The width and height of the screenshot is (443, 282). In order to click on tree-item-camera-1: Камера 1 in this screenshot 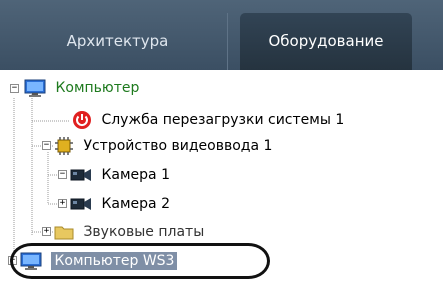, I will do `click(120, 175)`.